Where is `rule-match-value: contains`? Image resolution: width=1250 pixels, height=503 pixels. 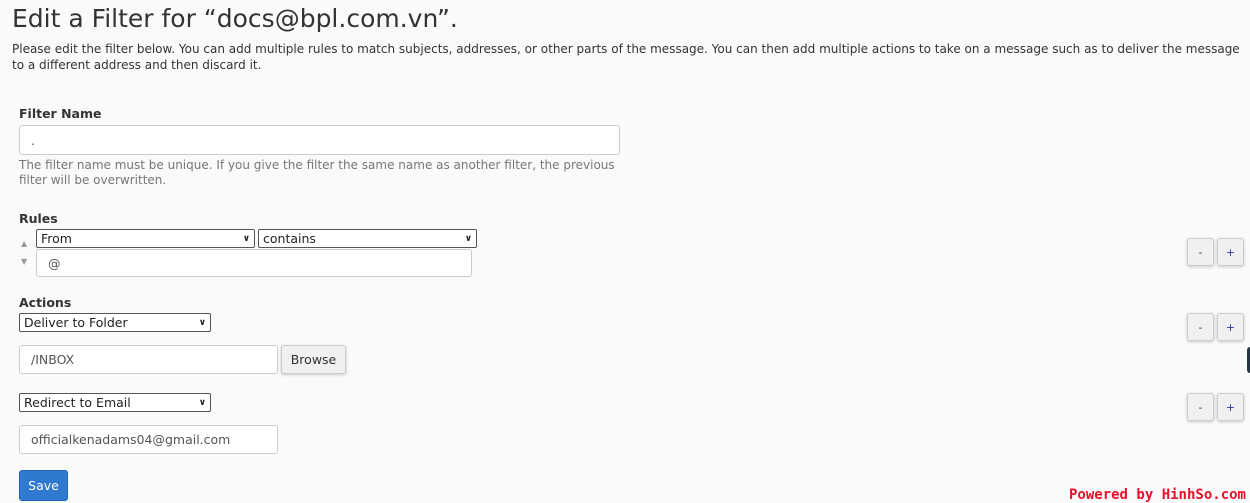 rule-match-value: contains is located at coordinates (289, 238).